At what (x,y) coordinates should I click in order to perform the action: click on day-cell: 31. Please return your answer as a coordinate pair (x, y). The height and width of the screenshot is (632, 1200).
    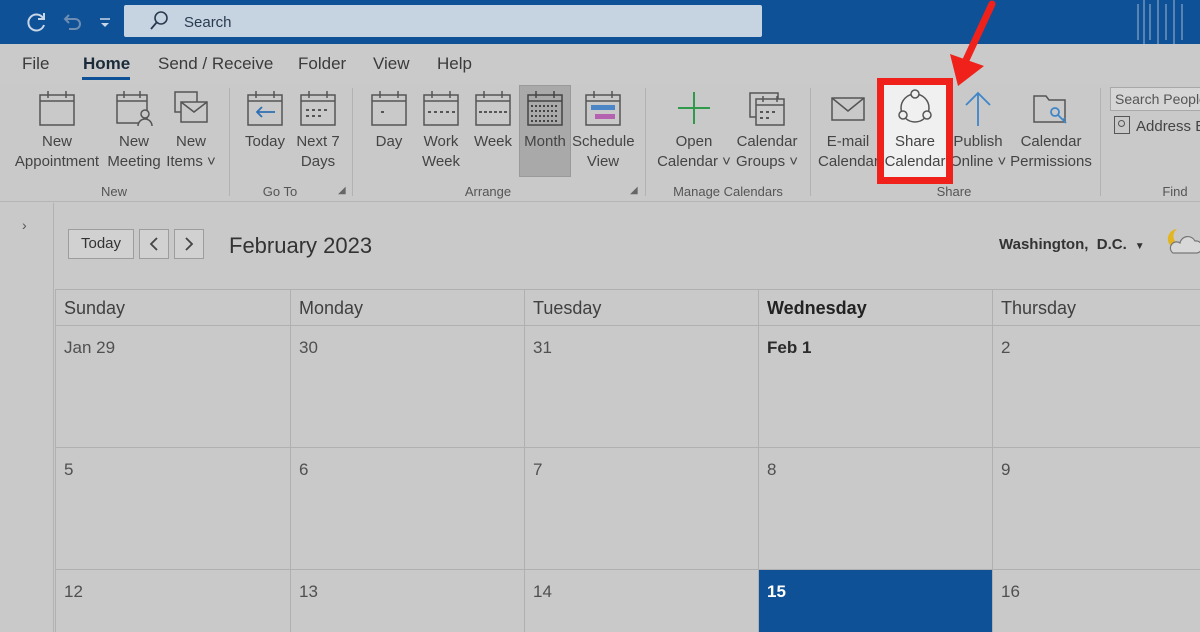
    Looking at the image, I should click on (641, 386).